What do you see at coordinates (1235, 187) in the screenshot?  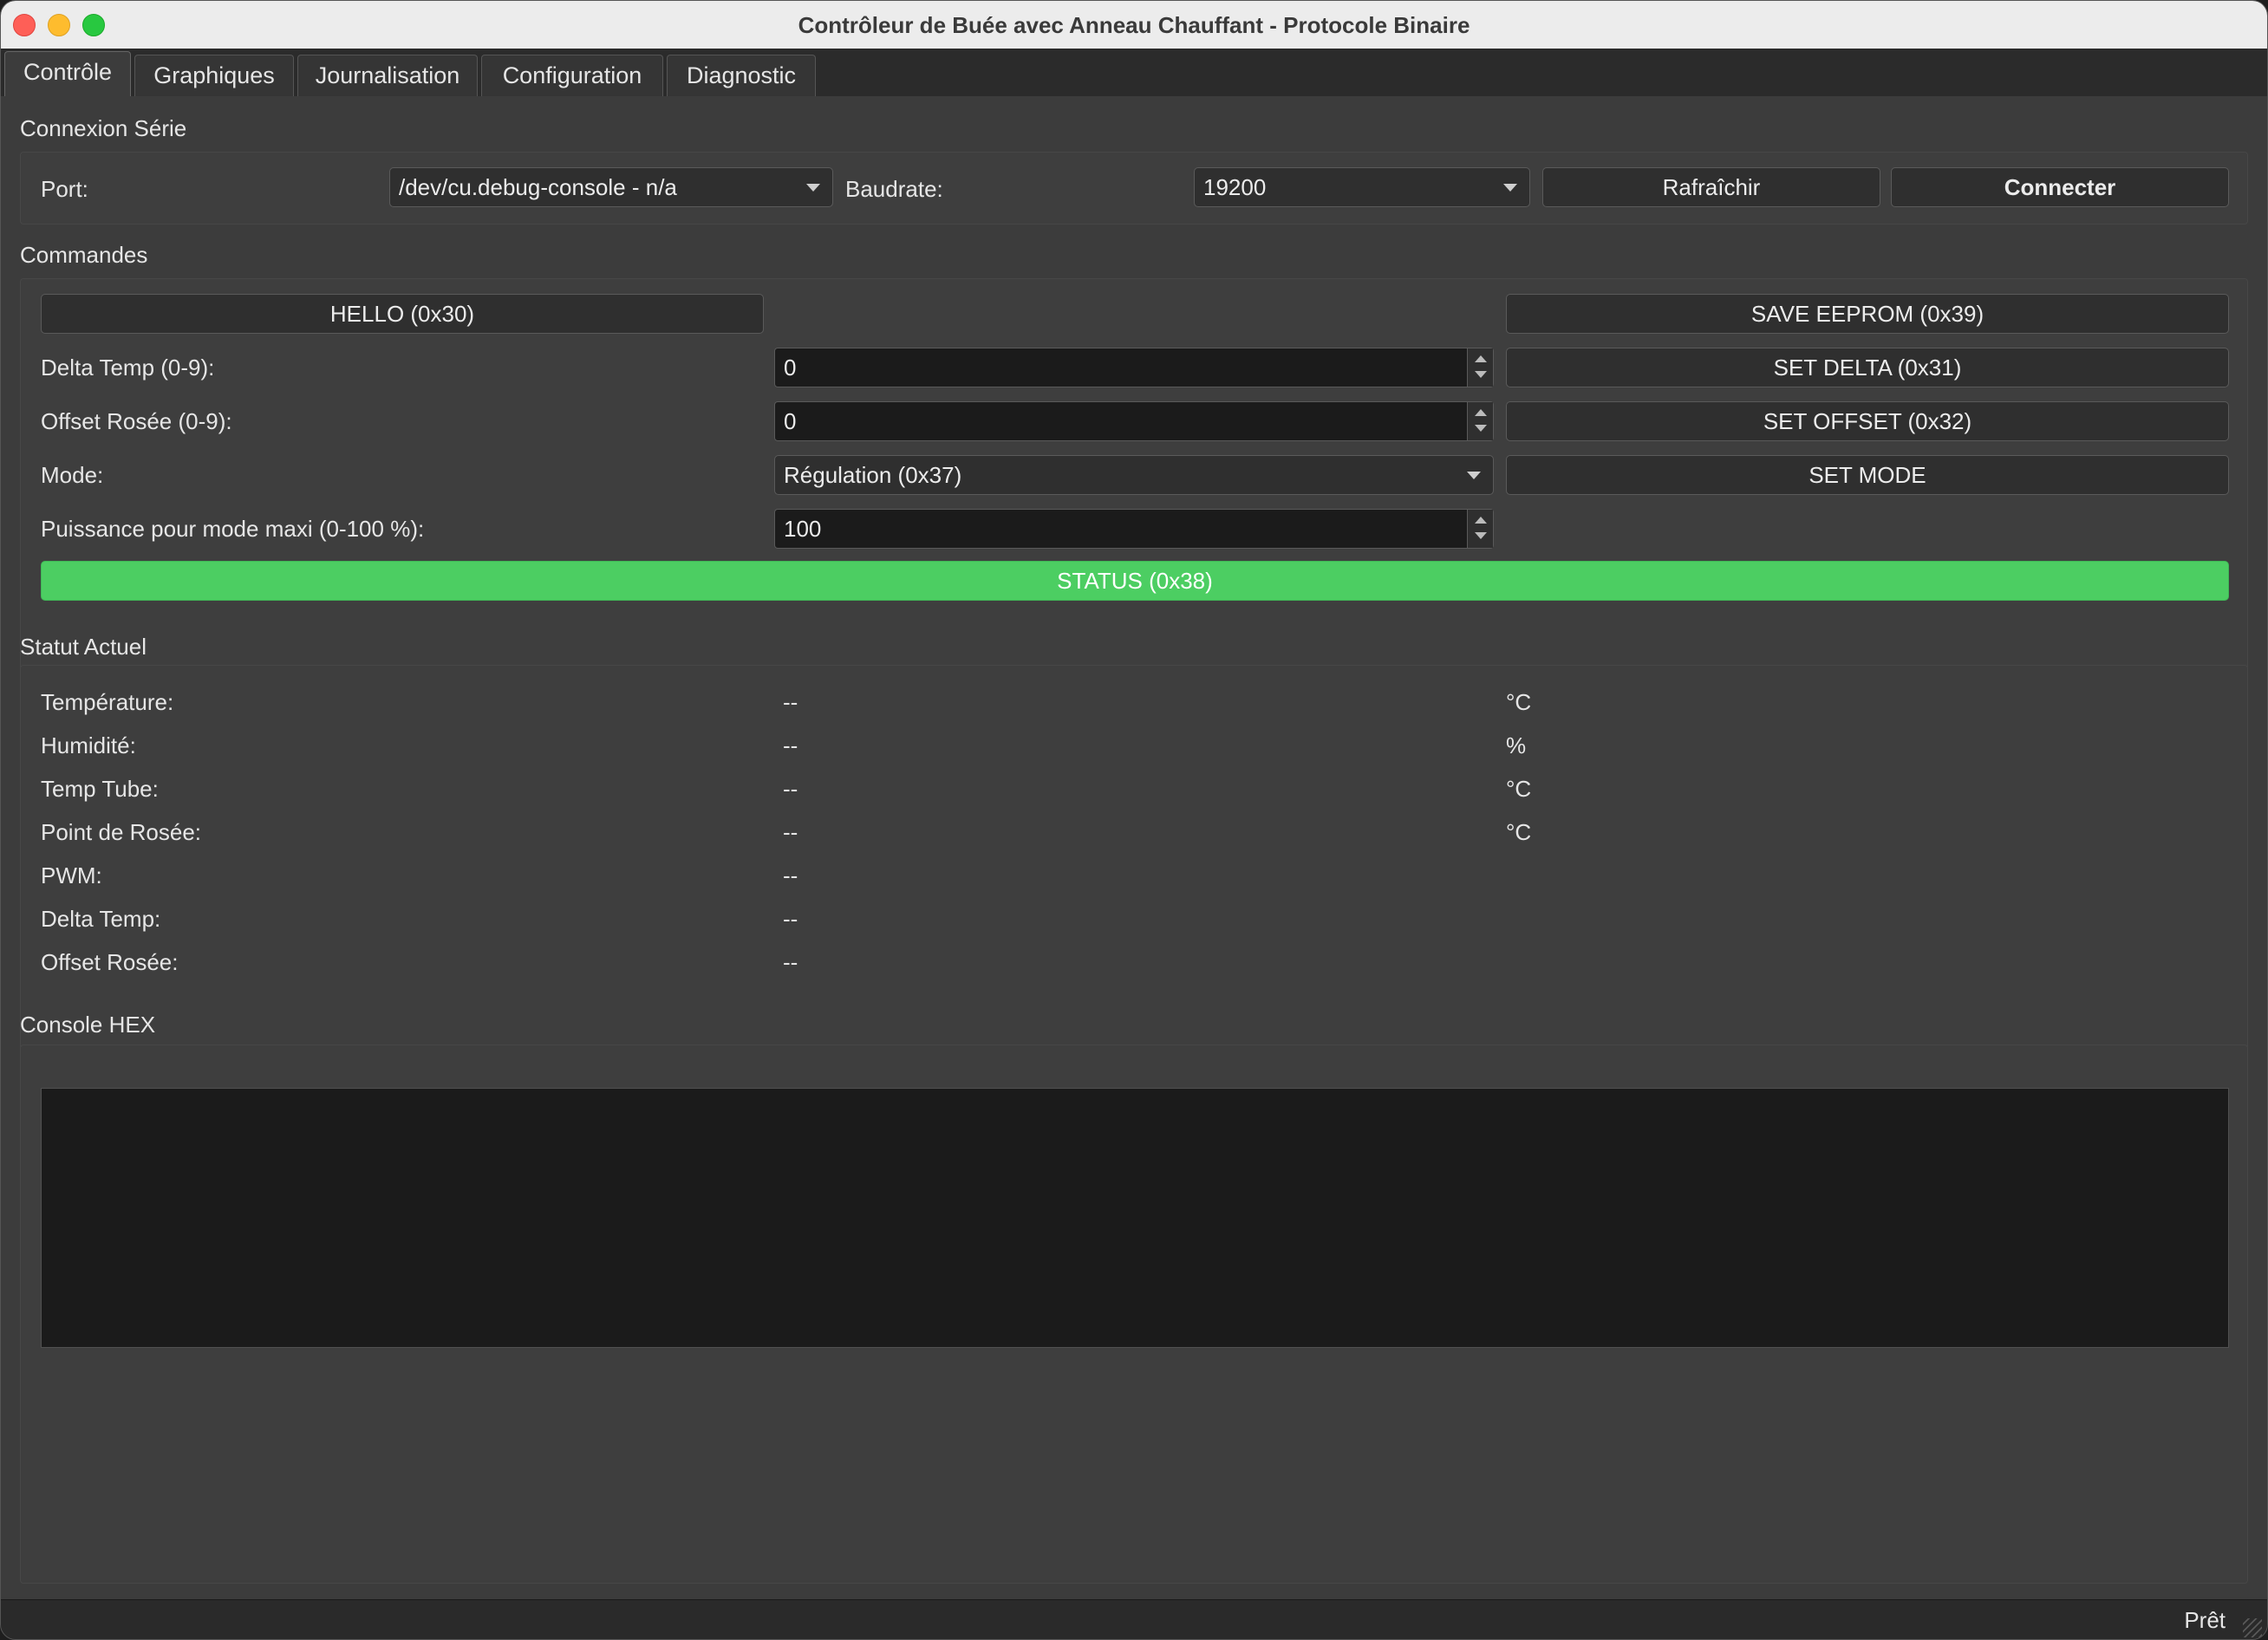 I see `baud-select-value: 19200` at bounding box center [1235, 187].